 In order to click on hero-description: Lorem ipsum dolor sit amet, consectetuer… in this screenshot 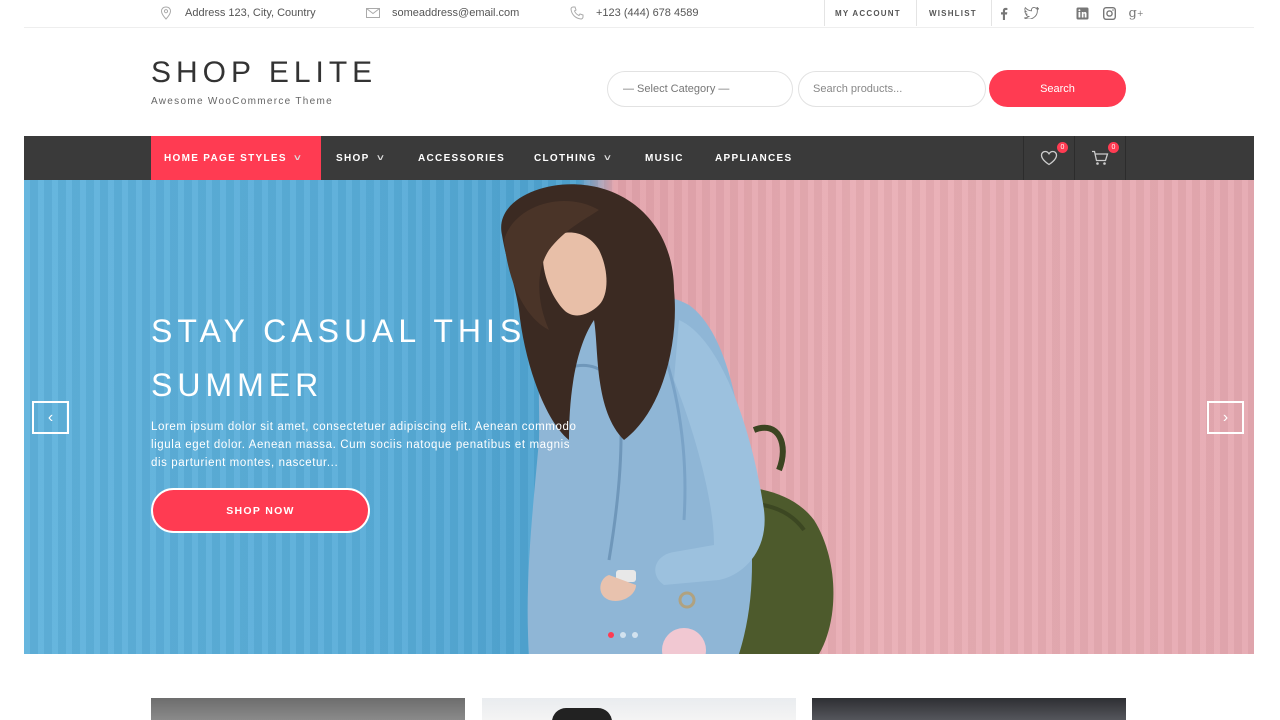, I will do `click(386, 445)`.